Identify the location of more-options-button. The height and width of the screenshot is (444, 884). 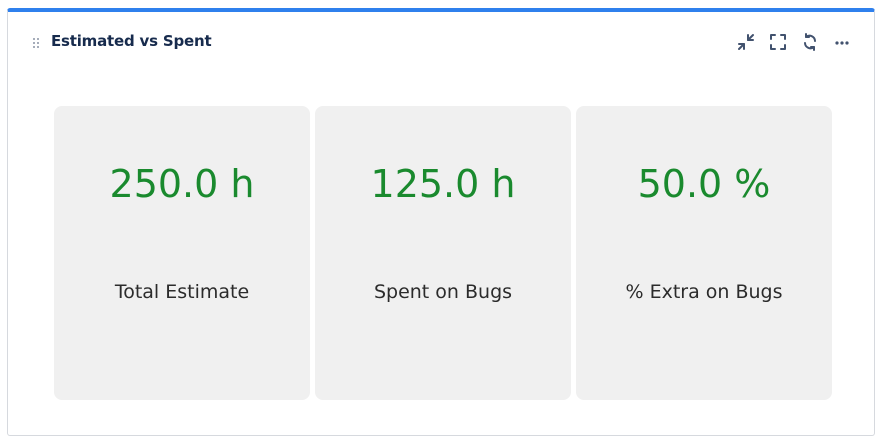
(842, 42).